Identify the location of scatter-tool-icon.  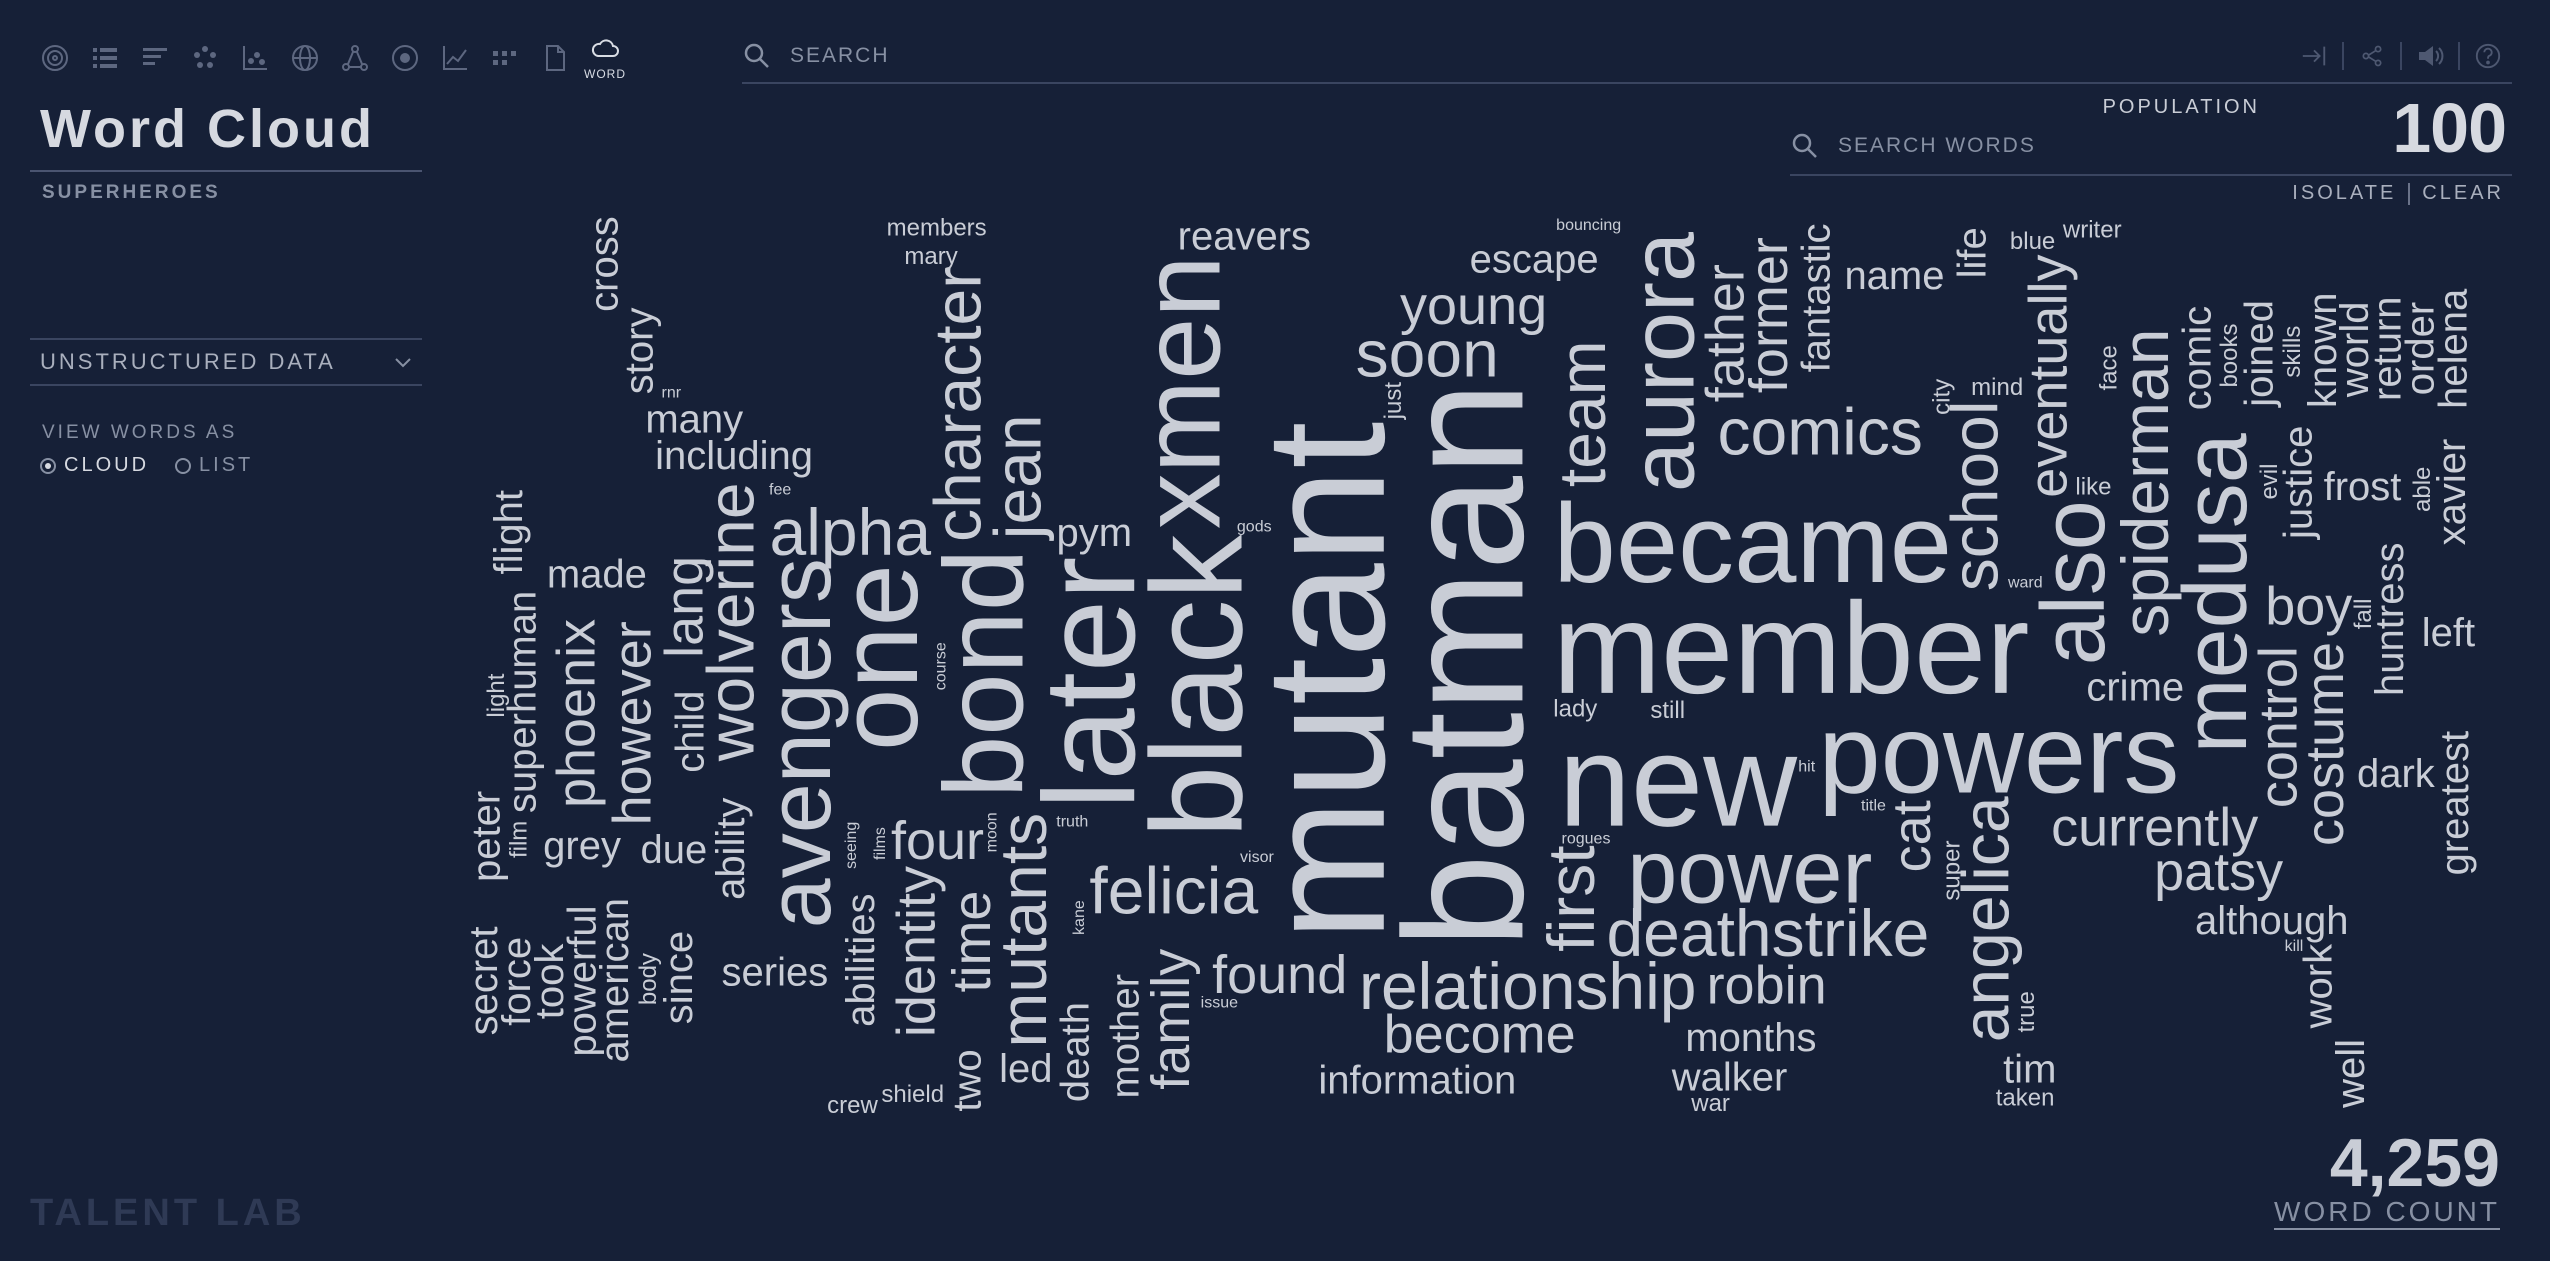
(255, 58).